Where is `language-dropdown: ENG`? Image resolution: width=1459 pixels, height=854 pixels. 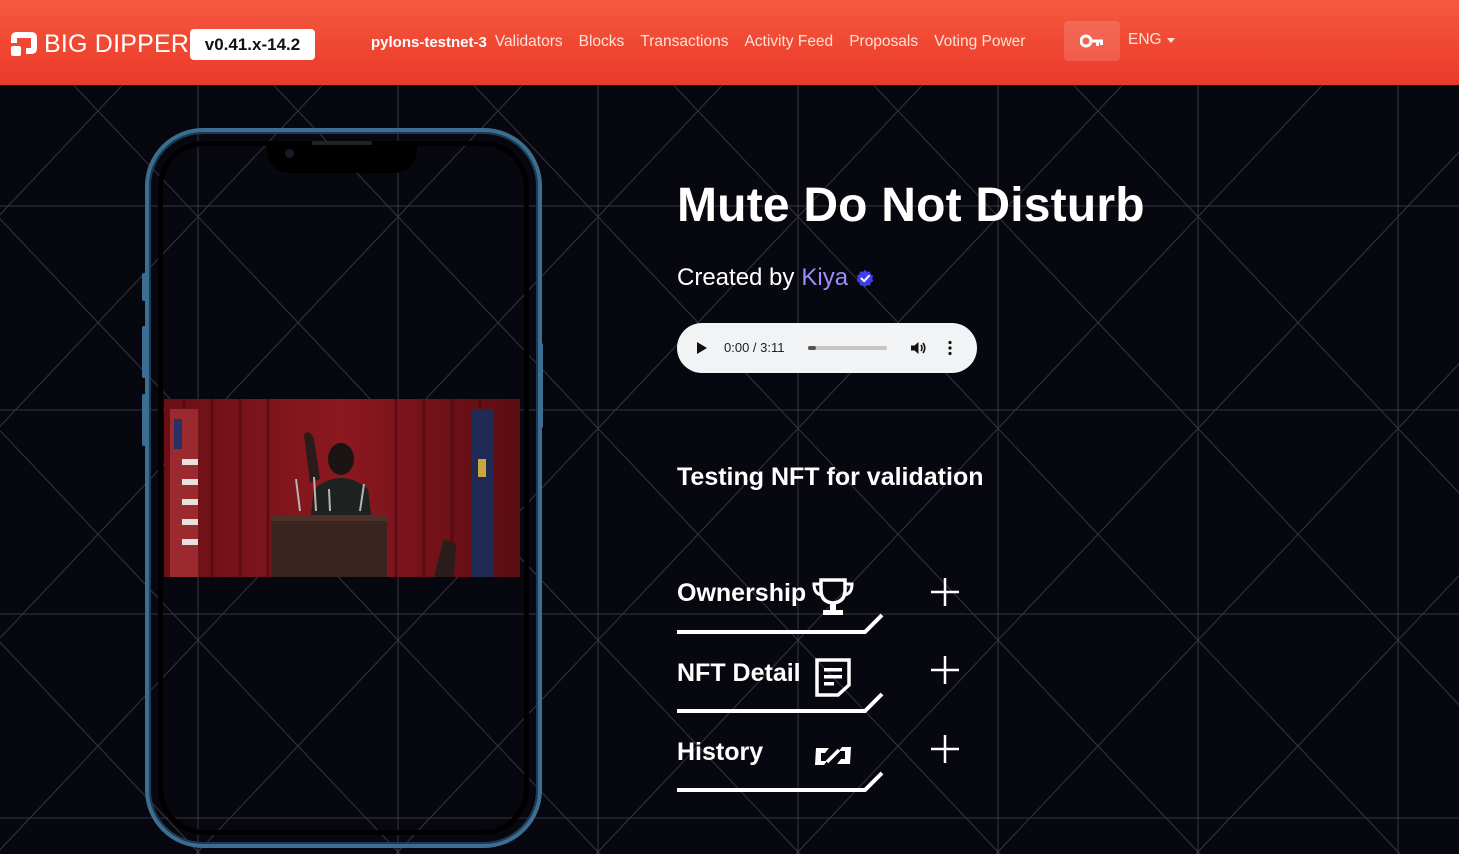
language-dropdown: ENG is located at coordinates (1151, 40).